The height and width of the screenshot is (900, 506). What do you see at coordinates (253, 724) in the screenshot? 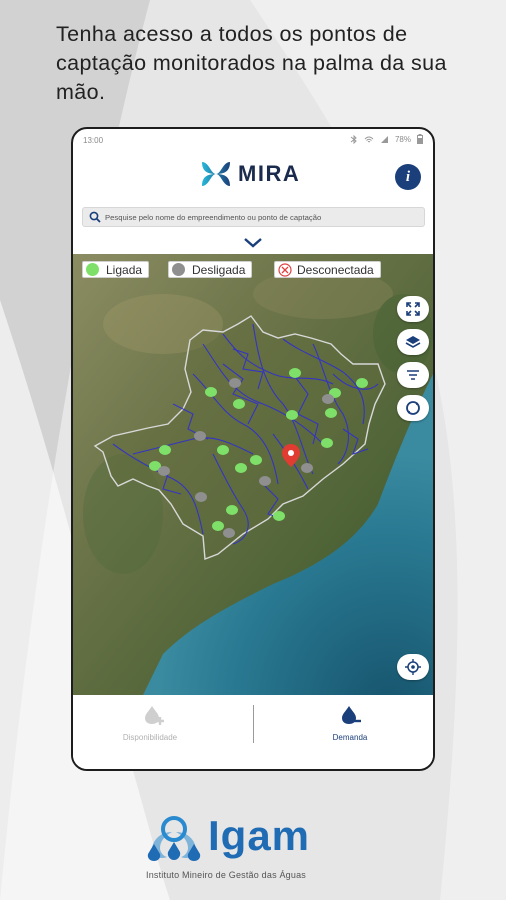
I see `nav-divider` at bounding box center [253, 724].